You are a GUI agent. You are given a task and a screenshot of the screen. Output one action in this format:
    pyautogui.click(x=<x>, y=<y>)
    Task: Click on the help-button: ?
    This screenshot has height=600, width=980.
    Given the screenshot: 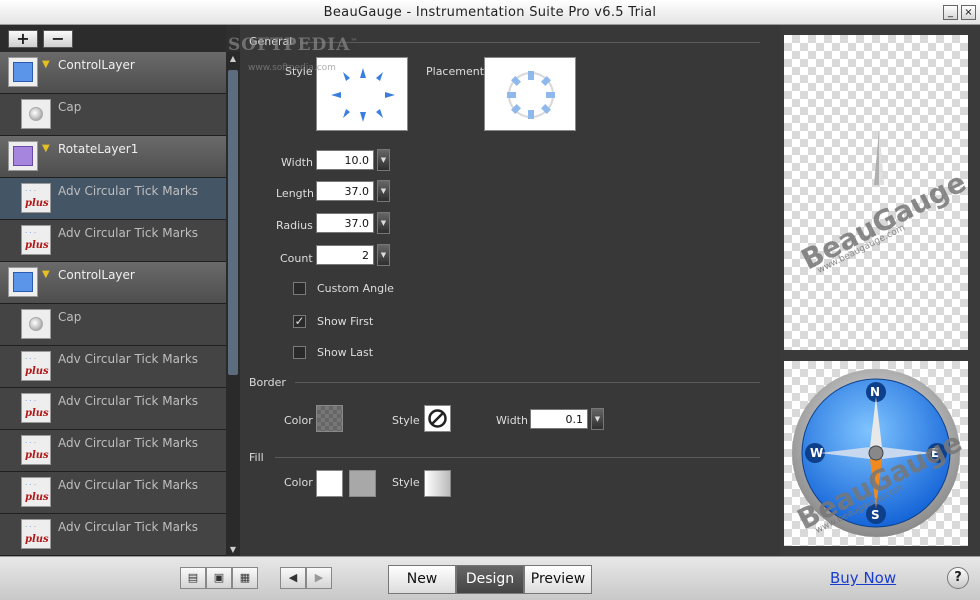 What is the action you would take?
    pyautogui.click(x=958, y=578)
    